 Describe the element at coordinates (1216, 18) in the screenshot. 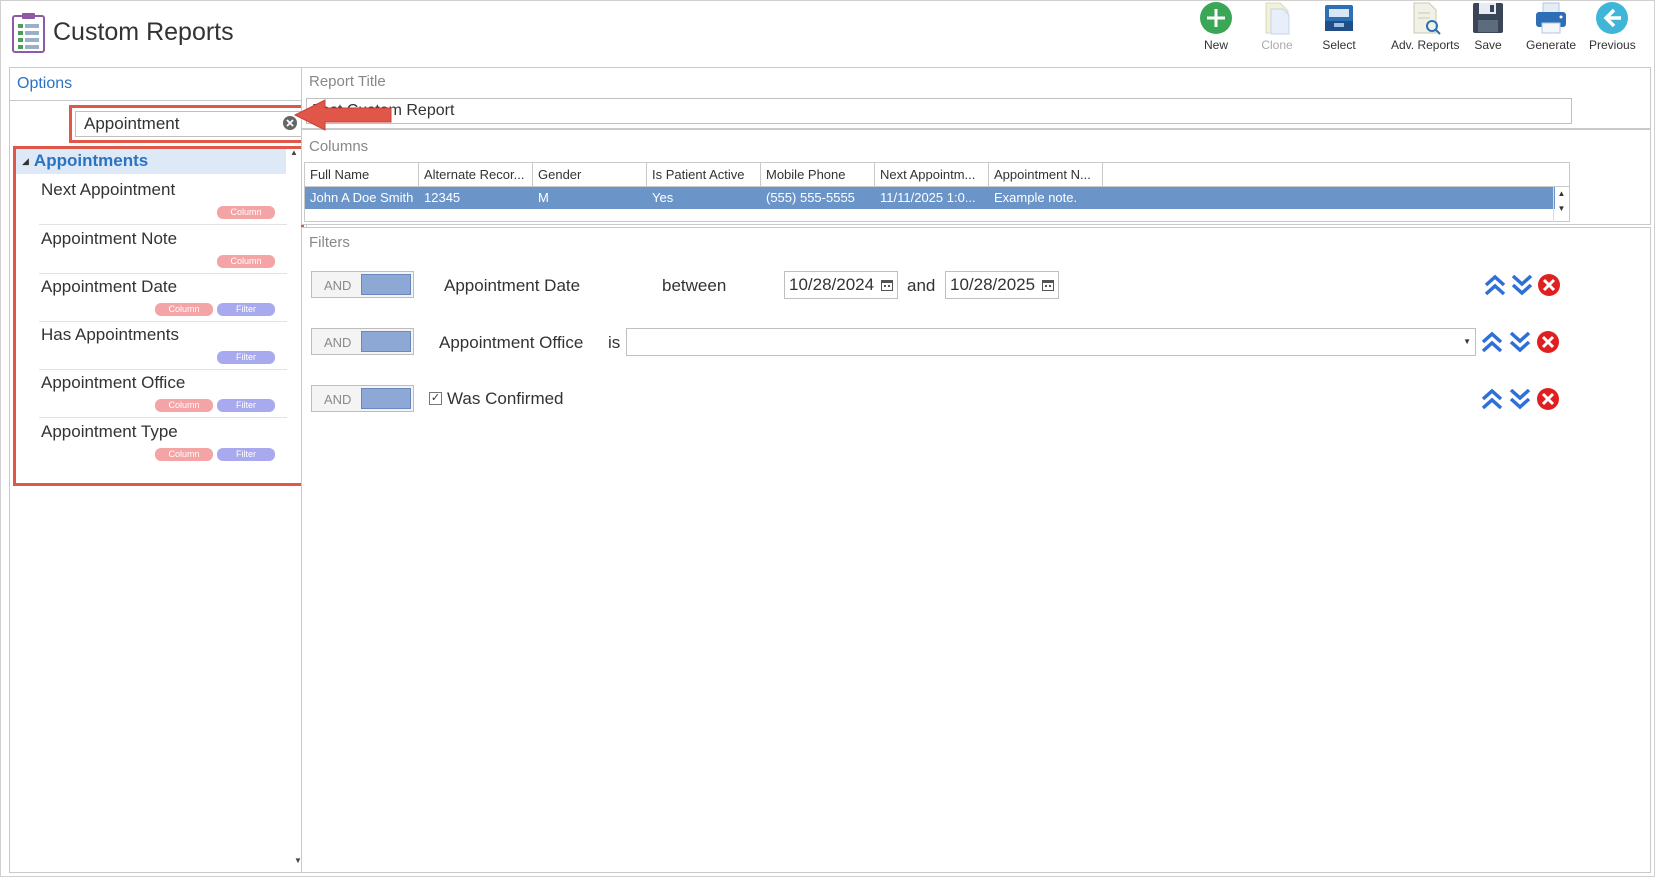

I see `plus-circle-icon` at that location.